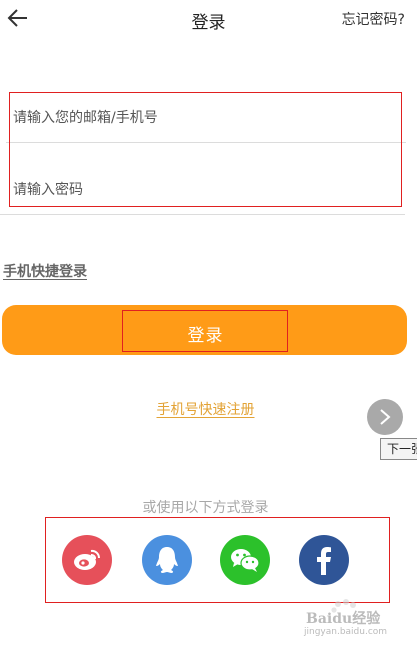  I want to click on watermark-url: jingyan.baidu.com, so click(346, 632).